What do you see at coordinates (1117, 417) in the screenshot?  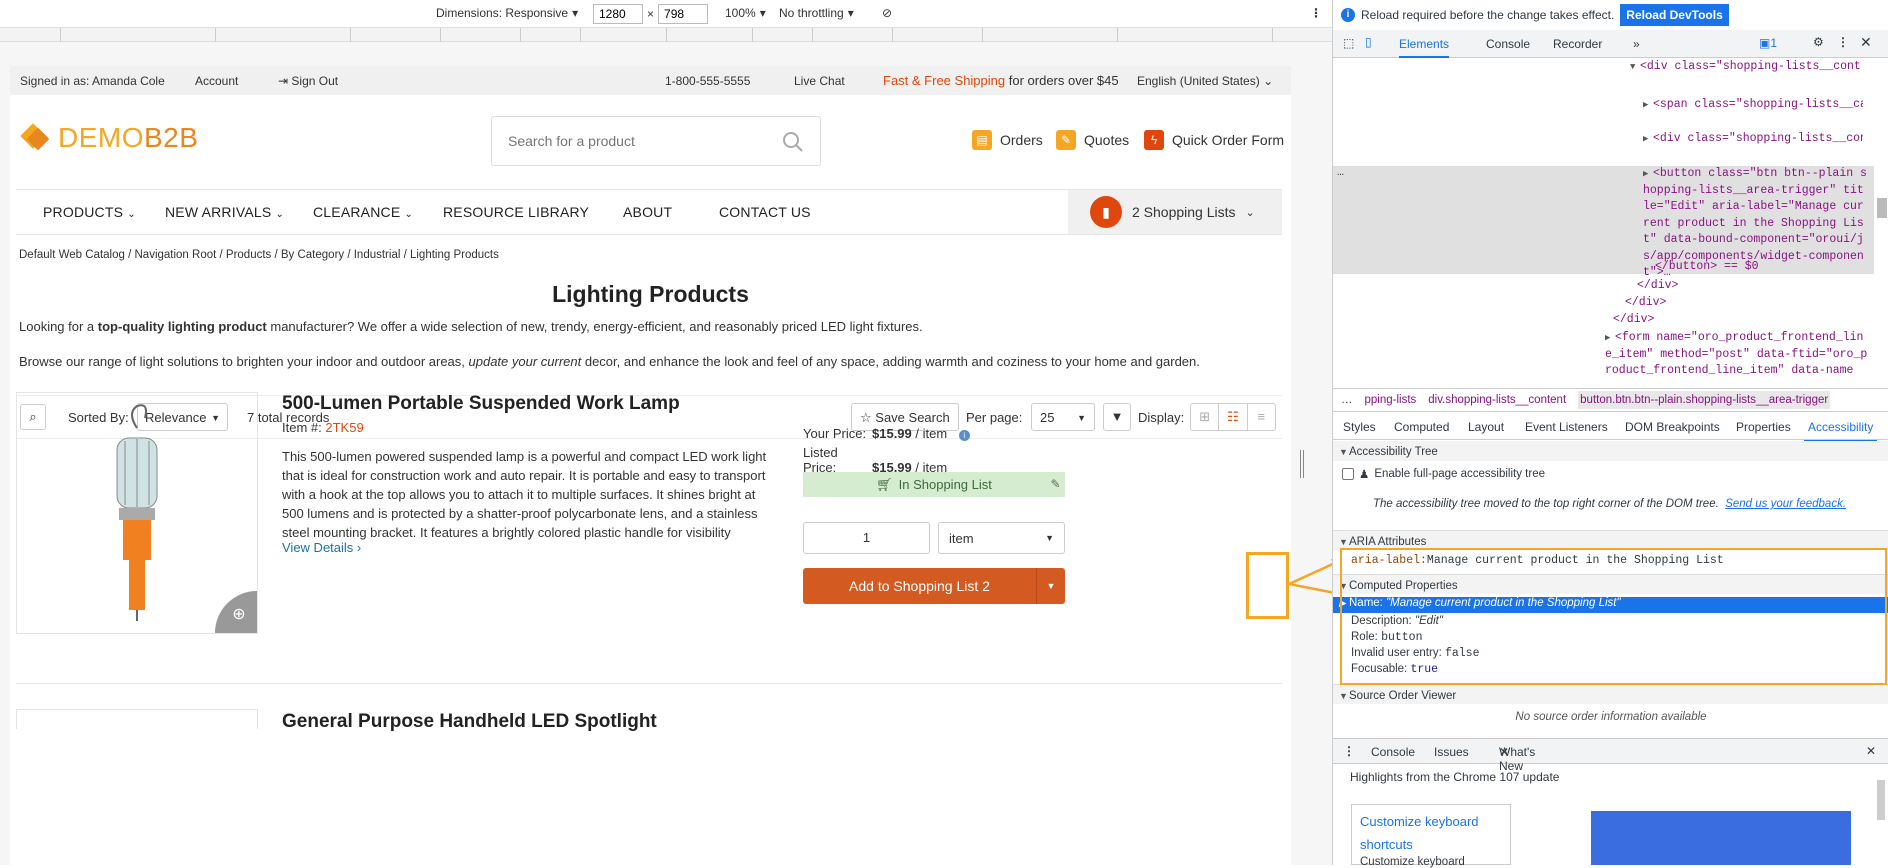 I see `filter-button: ▼` at bounding box center [1117, 417].